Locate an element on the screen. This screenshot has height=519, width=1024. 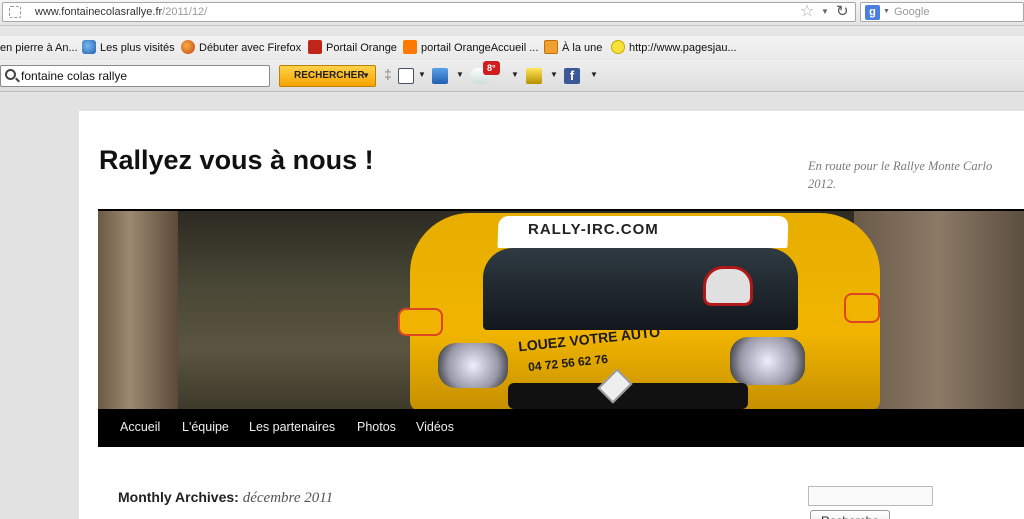
car-headlight-right is located at coordinates (767, 361).